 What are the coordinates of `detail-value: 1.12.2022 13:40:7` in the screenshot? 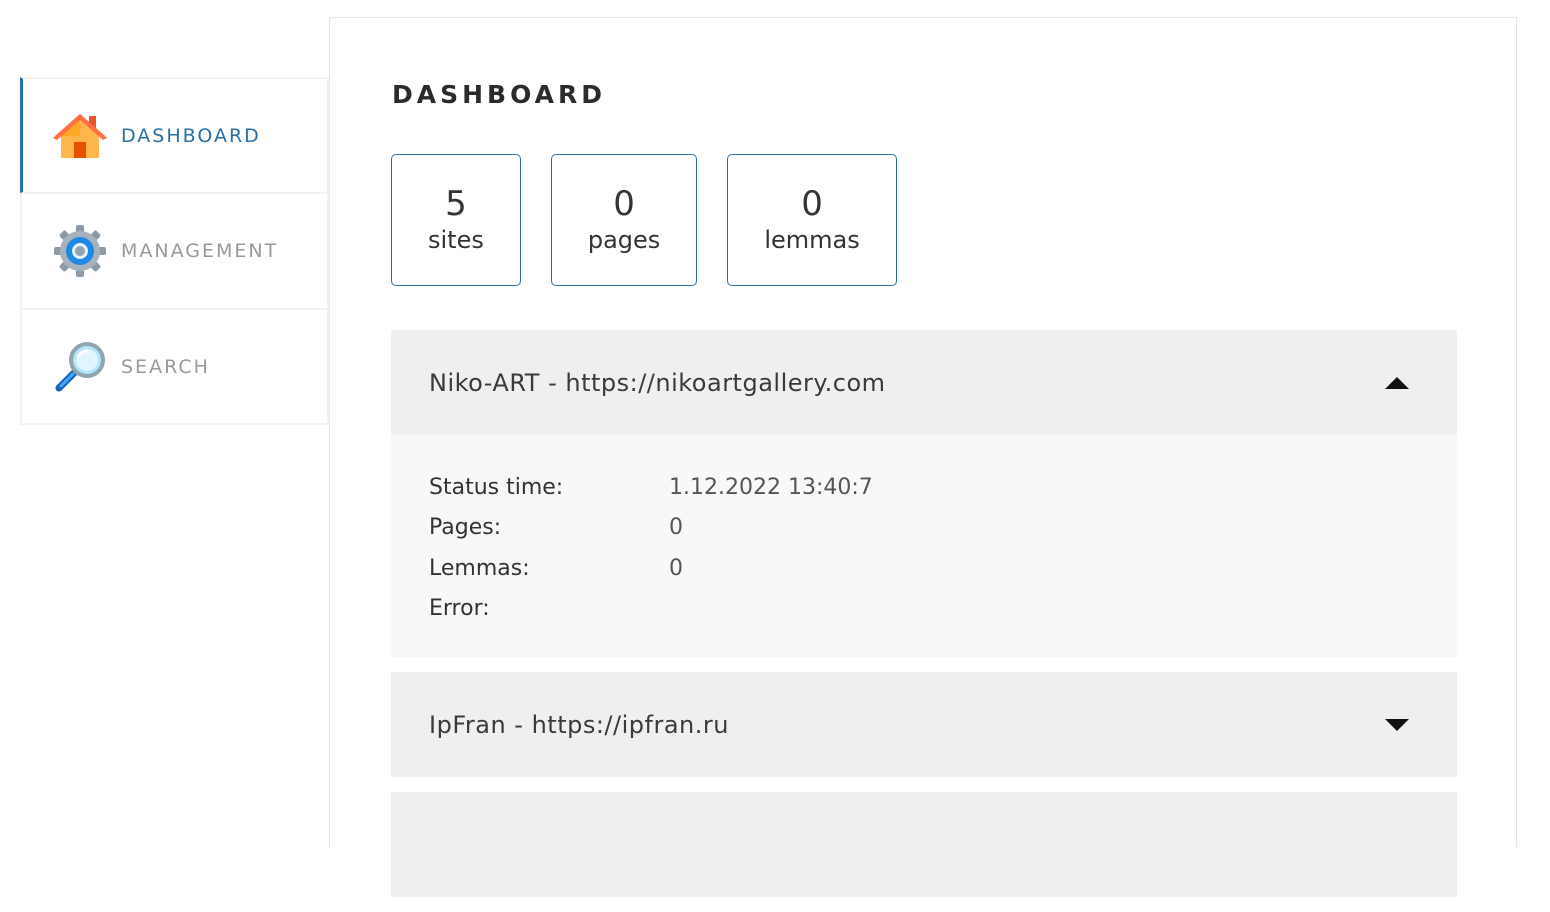 It's located at (771, 487).